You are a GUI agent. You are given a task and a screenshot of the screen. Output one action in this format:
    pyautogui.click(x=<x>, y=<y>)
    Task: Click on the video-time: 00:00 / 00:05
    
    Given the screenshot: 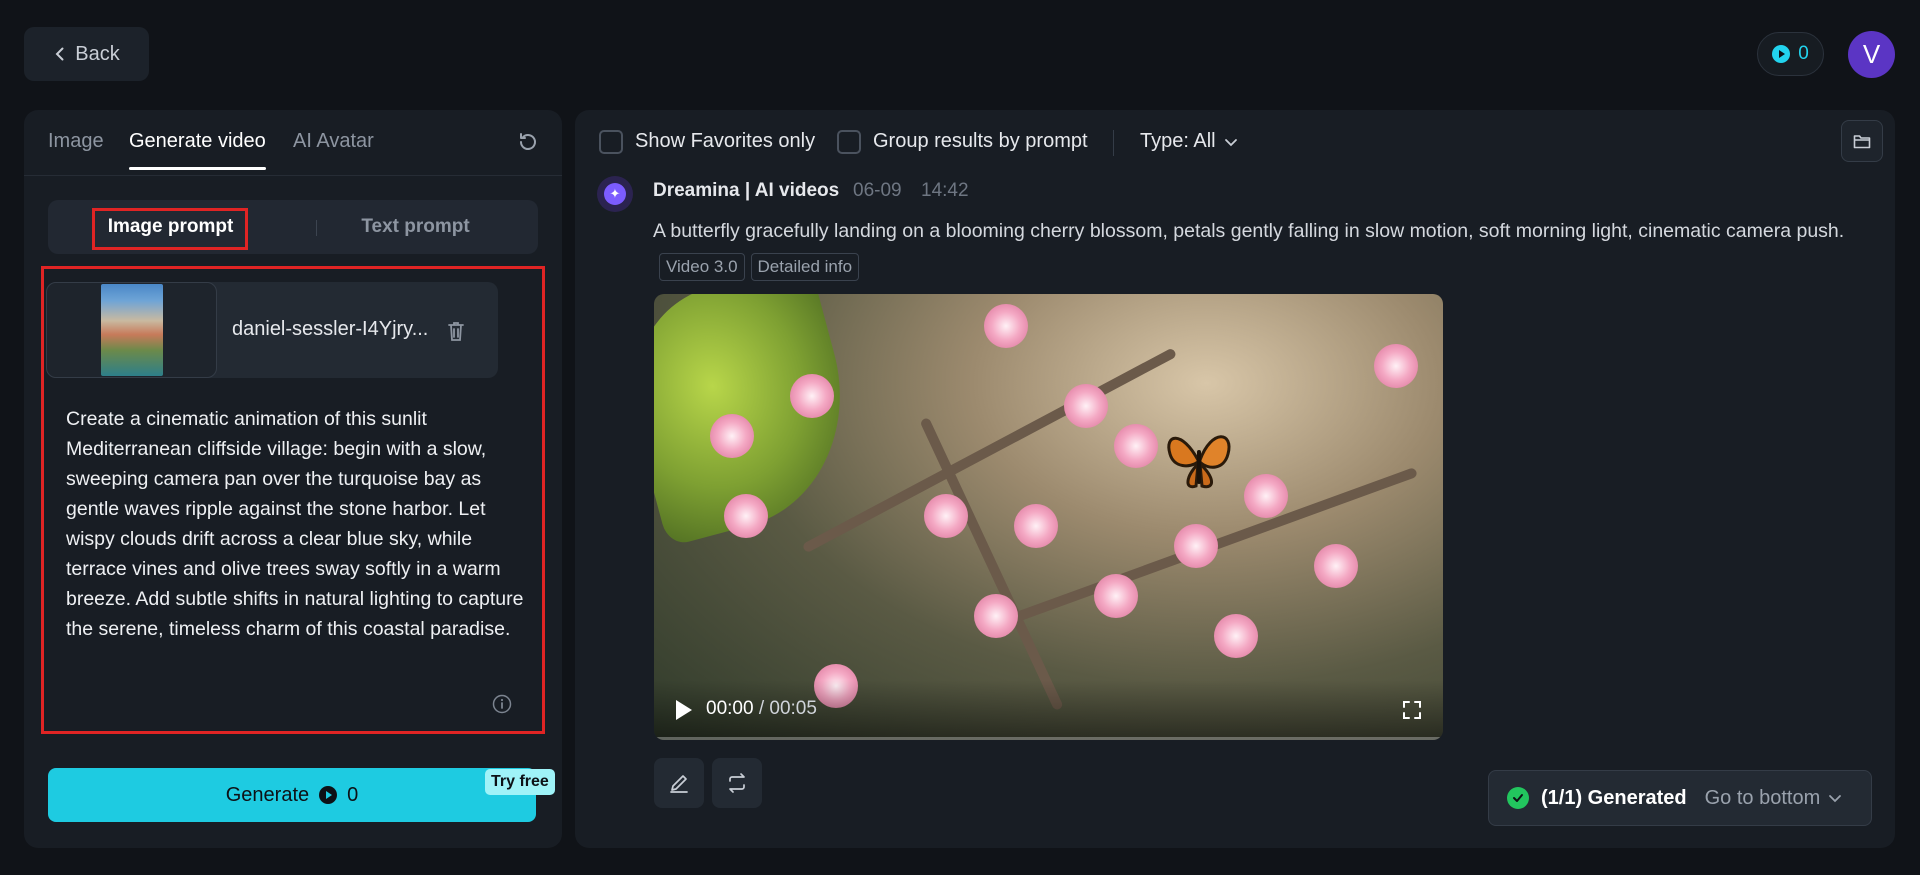 What is the action you would take?
    pyautogui.click(x=761, y=709)
    